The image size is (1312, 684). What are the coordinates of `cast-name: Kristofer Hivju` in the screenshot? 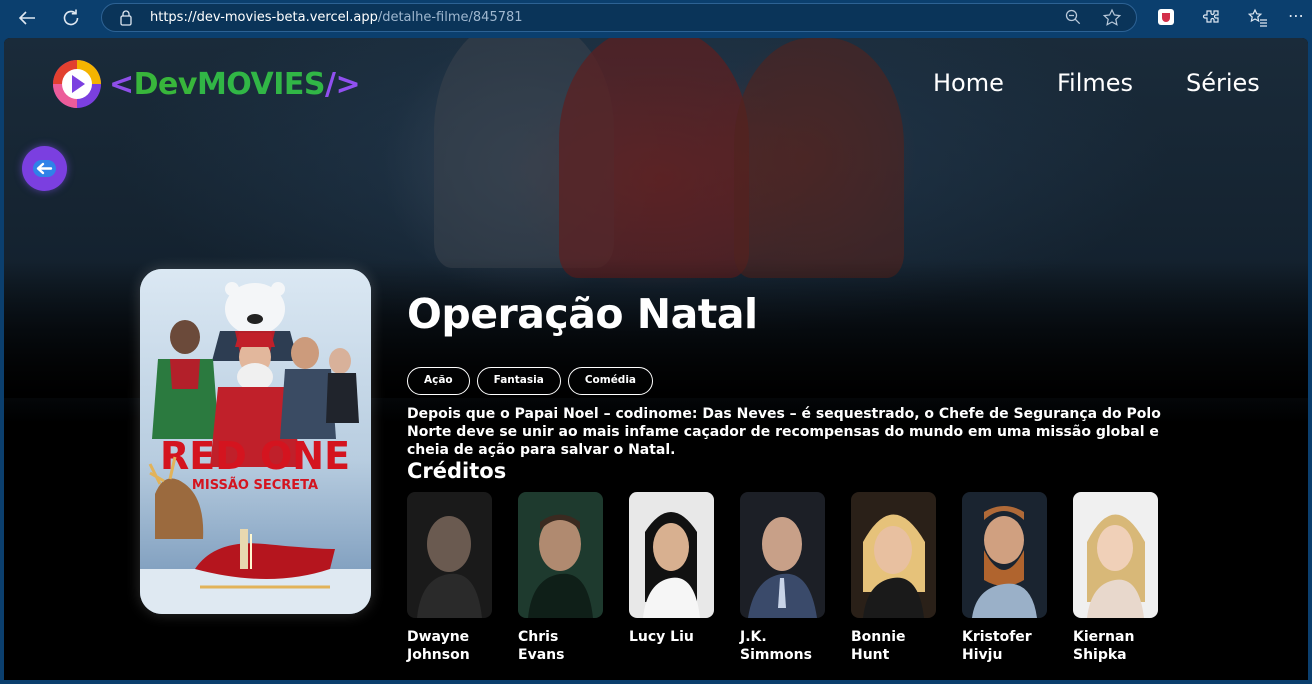 It's located at (997, 646).